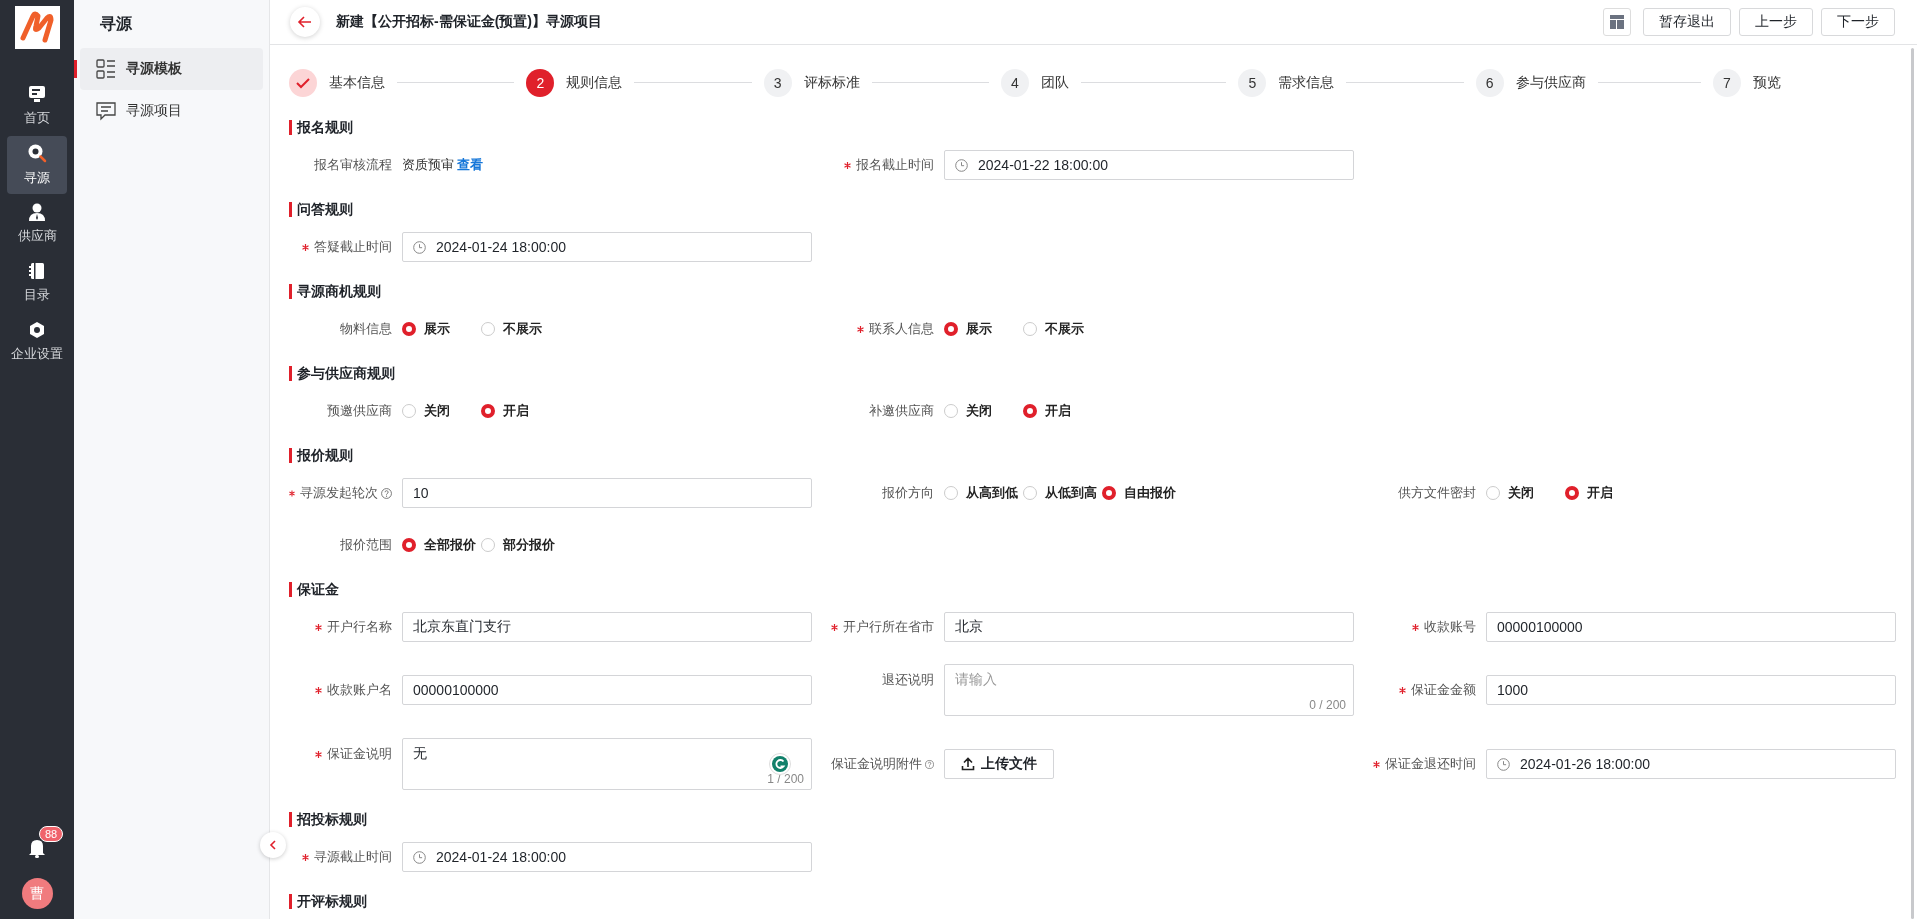  What do you see at coordinates (1055, 82) in the screenshot?
I see `step-label: 团队` at bounding box center [1055, 82].